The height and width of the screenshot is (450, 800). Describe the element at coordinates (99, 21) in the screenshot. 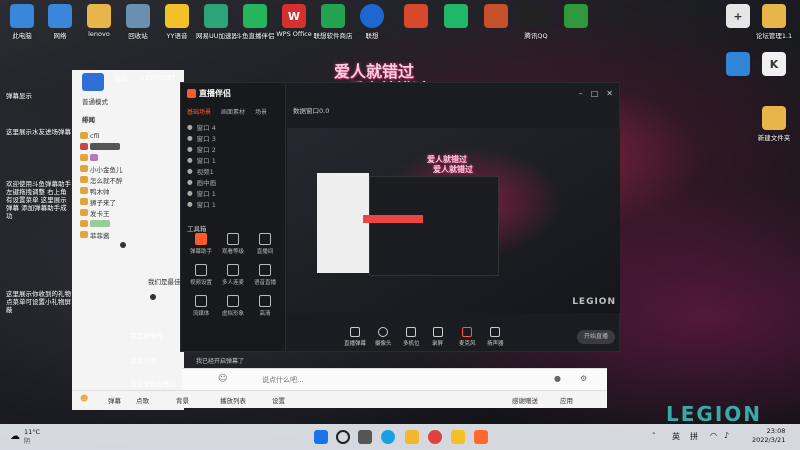

I see `desktop-icon-lenovo: lenovo` at that location.